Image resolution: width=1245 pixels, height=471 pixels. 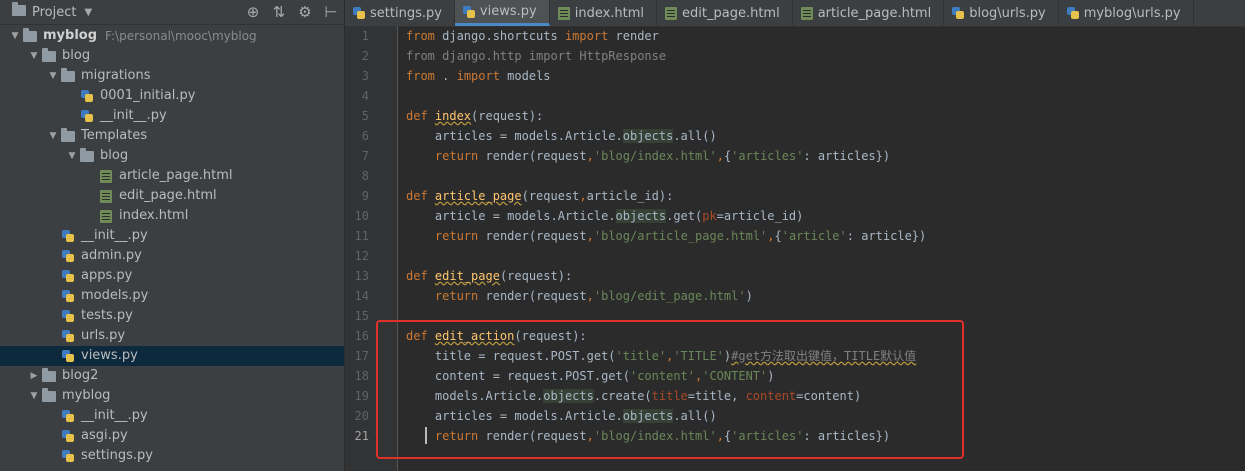 I want to click on locate-icon: ⊕, so click(x=253, y=12).